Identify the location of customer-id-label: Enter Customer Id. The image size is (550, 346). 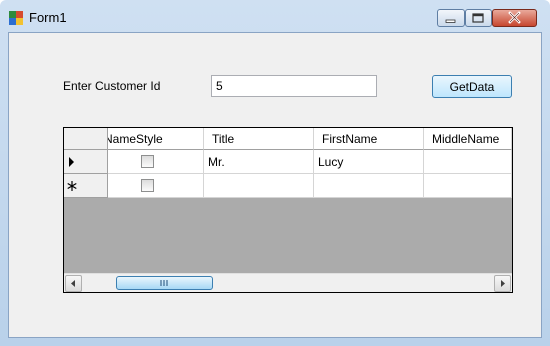
(112, 86).